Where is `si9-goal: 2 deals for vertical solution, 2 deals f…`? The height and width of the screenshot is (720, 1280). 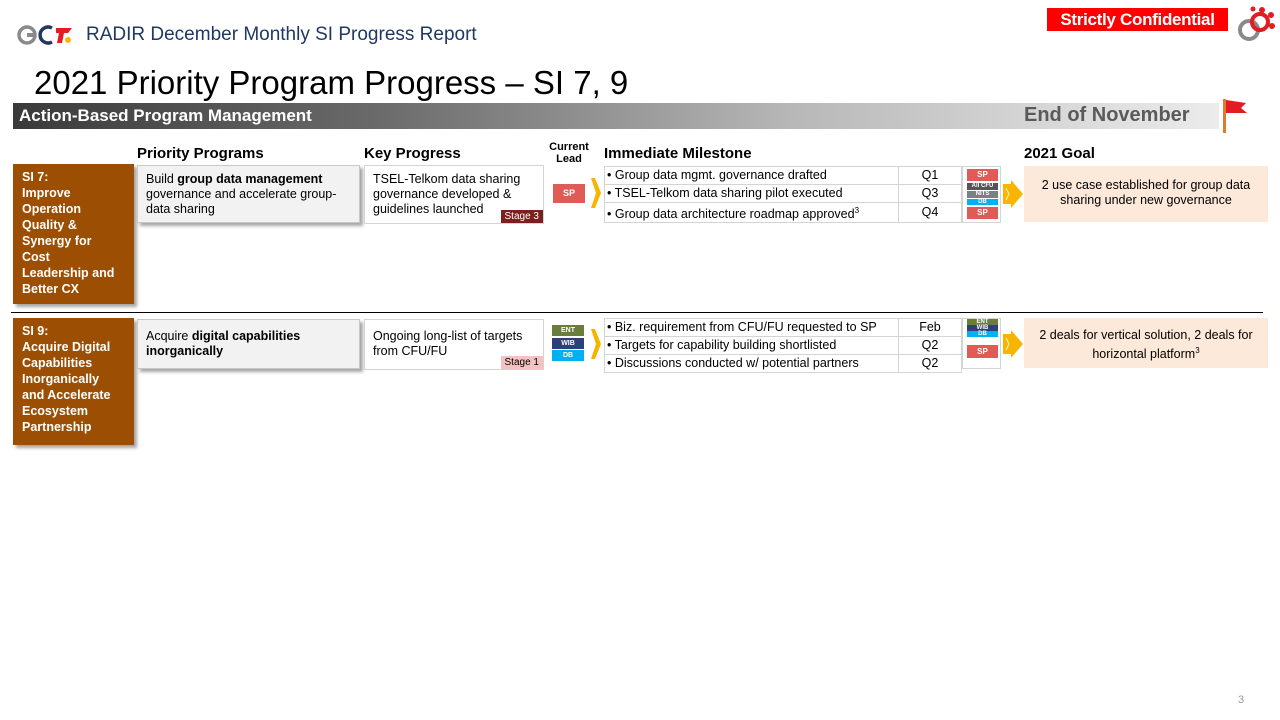
si9-goal: 2 deals for vertical solution, 2 deals f… is located at coordinates (1146, 343).